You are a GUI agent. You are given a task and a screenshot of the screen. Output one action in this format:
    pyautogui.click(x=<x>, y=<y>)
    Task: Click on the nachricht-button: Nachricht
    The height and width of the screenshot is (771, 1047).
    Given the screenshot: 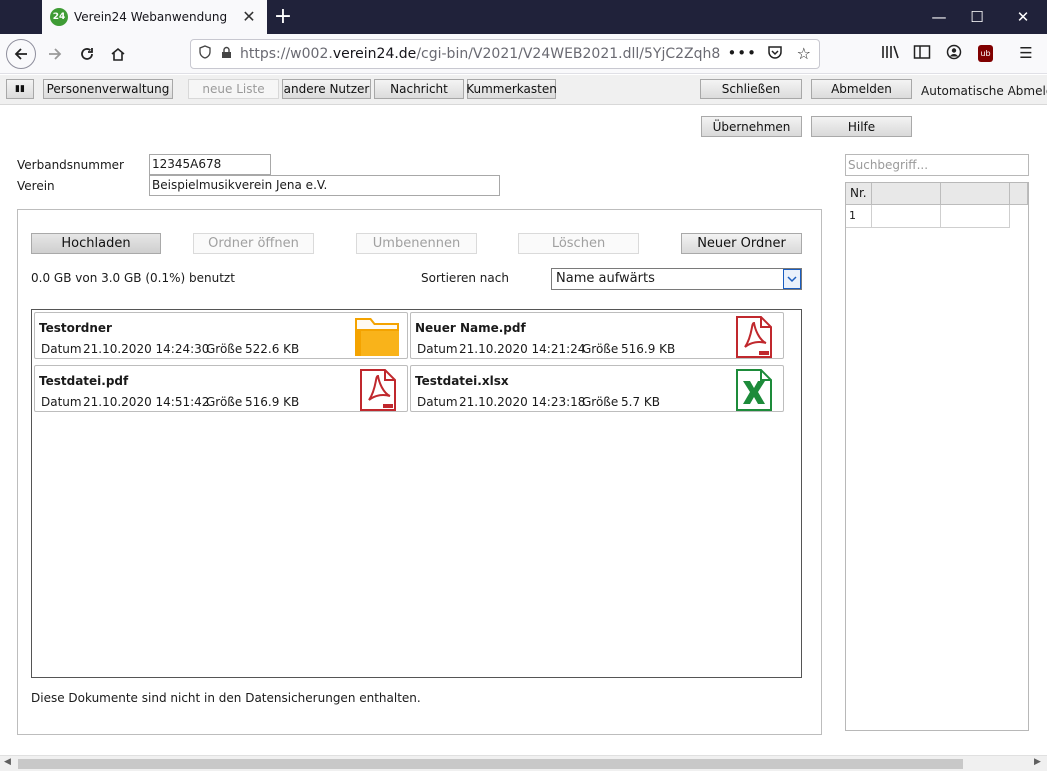 What is the action you would take?
    pyautogui.click(x=419, y=89)
    